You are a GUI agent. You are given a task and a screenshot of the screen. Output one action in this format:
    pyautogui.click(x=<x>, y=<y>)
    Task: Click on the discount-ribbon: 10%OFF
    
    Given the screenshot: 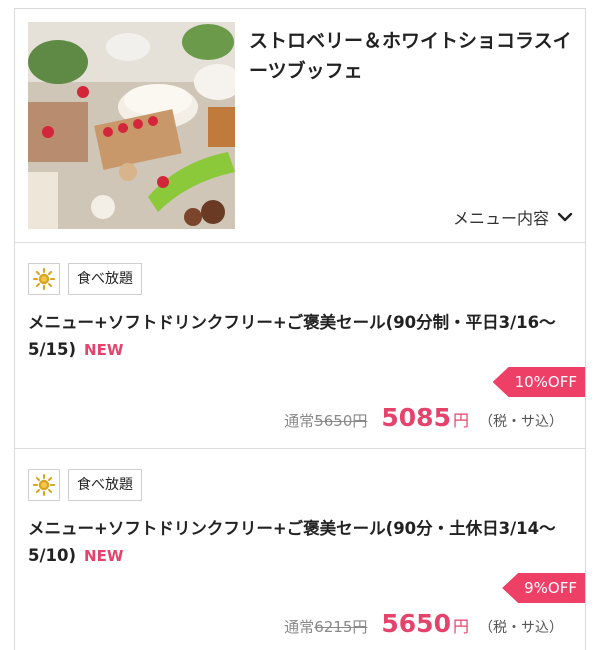 What is the action you would take?
    pyautogui.click(x=538, y=382)
    